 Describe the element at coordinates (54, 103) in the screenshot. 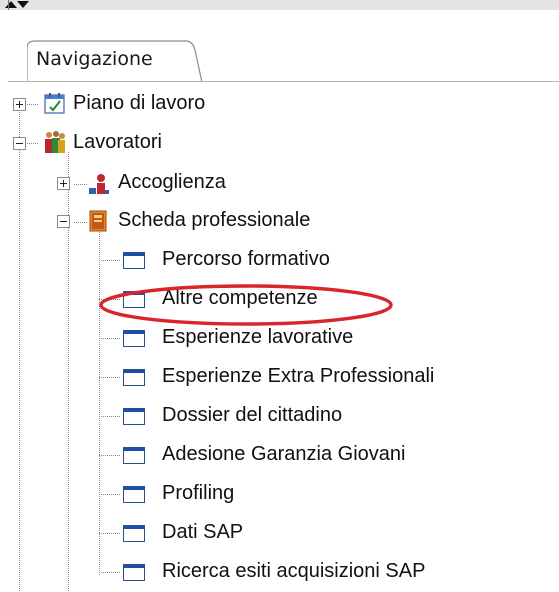

I see `calendar-icon` at that location.